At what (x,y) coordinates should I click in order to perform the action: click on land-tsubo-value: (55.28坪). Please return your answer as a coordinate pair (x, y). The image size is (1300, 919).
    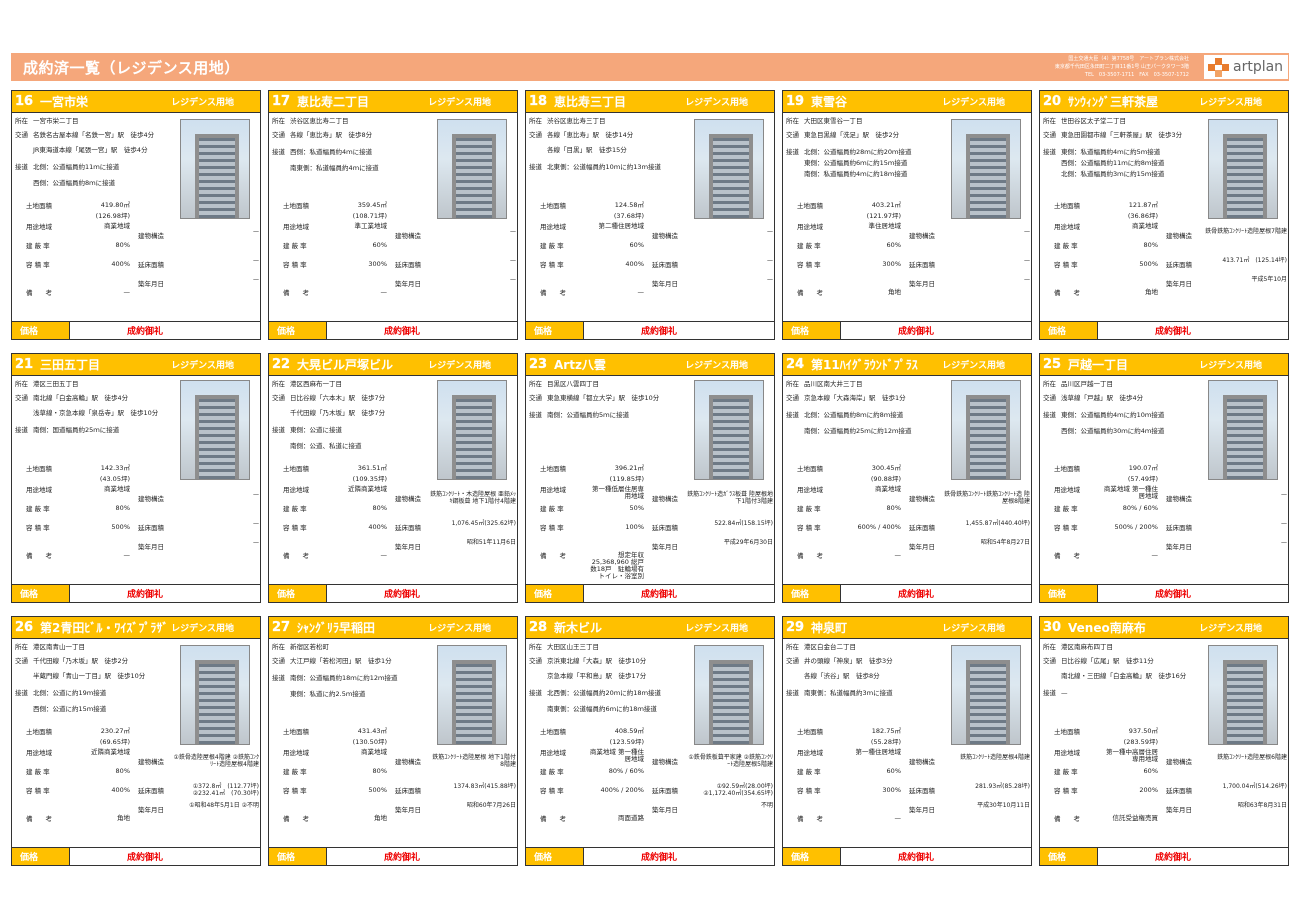
    Looking at the image, I should click on (885, 742).